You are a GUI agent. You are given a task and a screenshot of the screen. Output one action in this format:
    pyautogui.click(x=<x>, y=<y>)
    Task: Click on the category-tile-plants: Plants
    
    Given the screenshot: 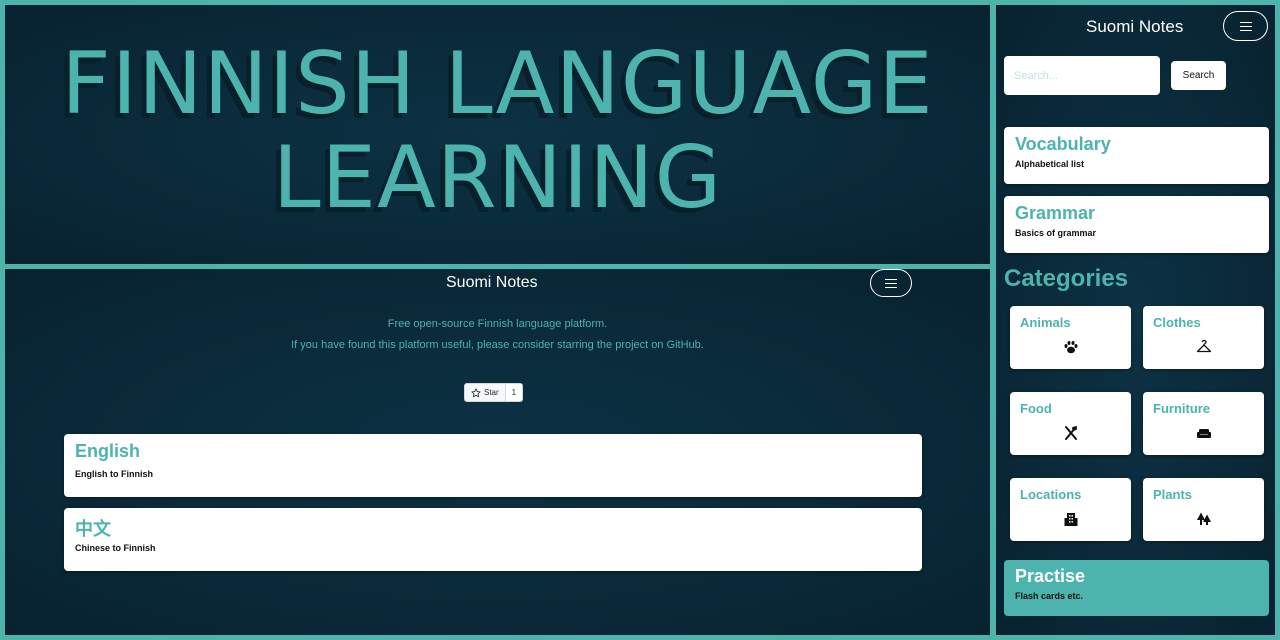 What is the action you would take?
    pyautogui.click(x=1203, y=509)
    